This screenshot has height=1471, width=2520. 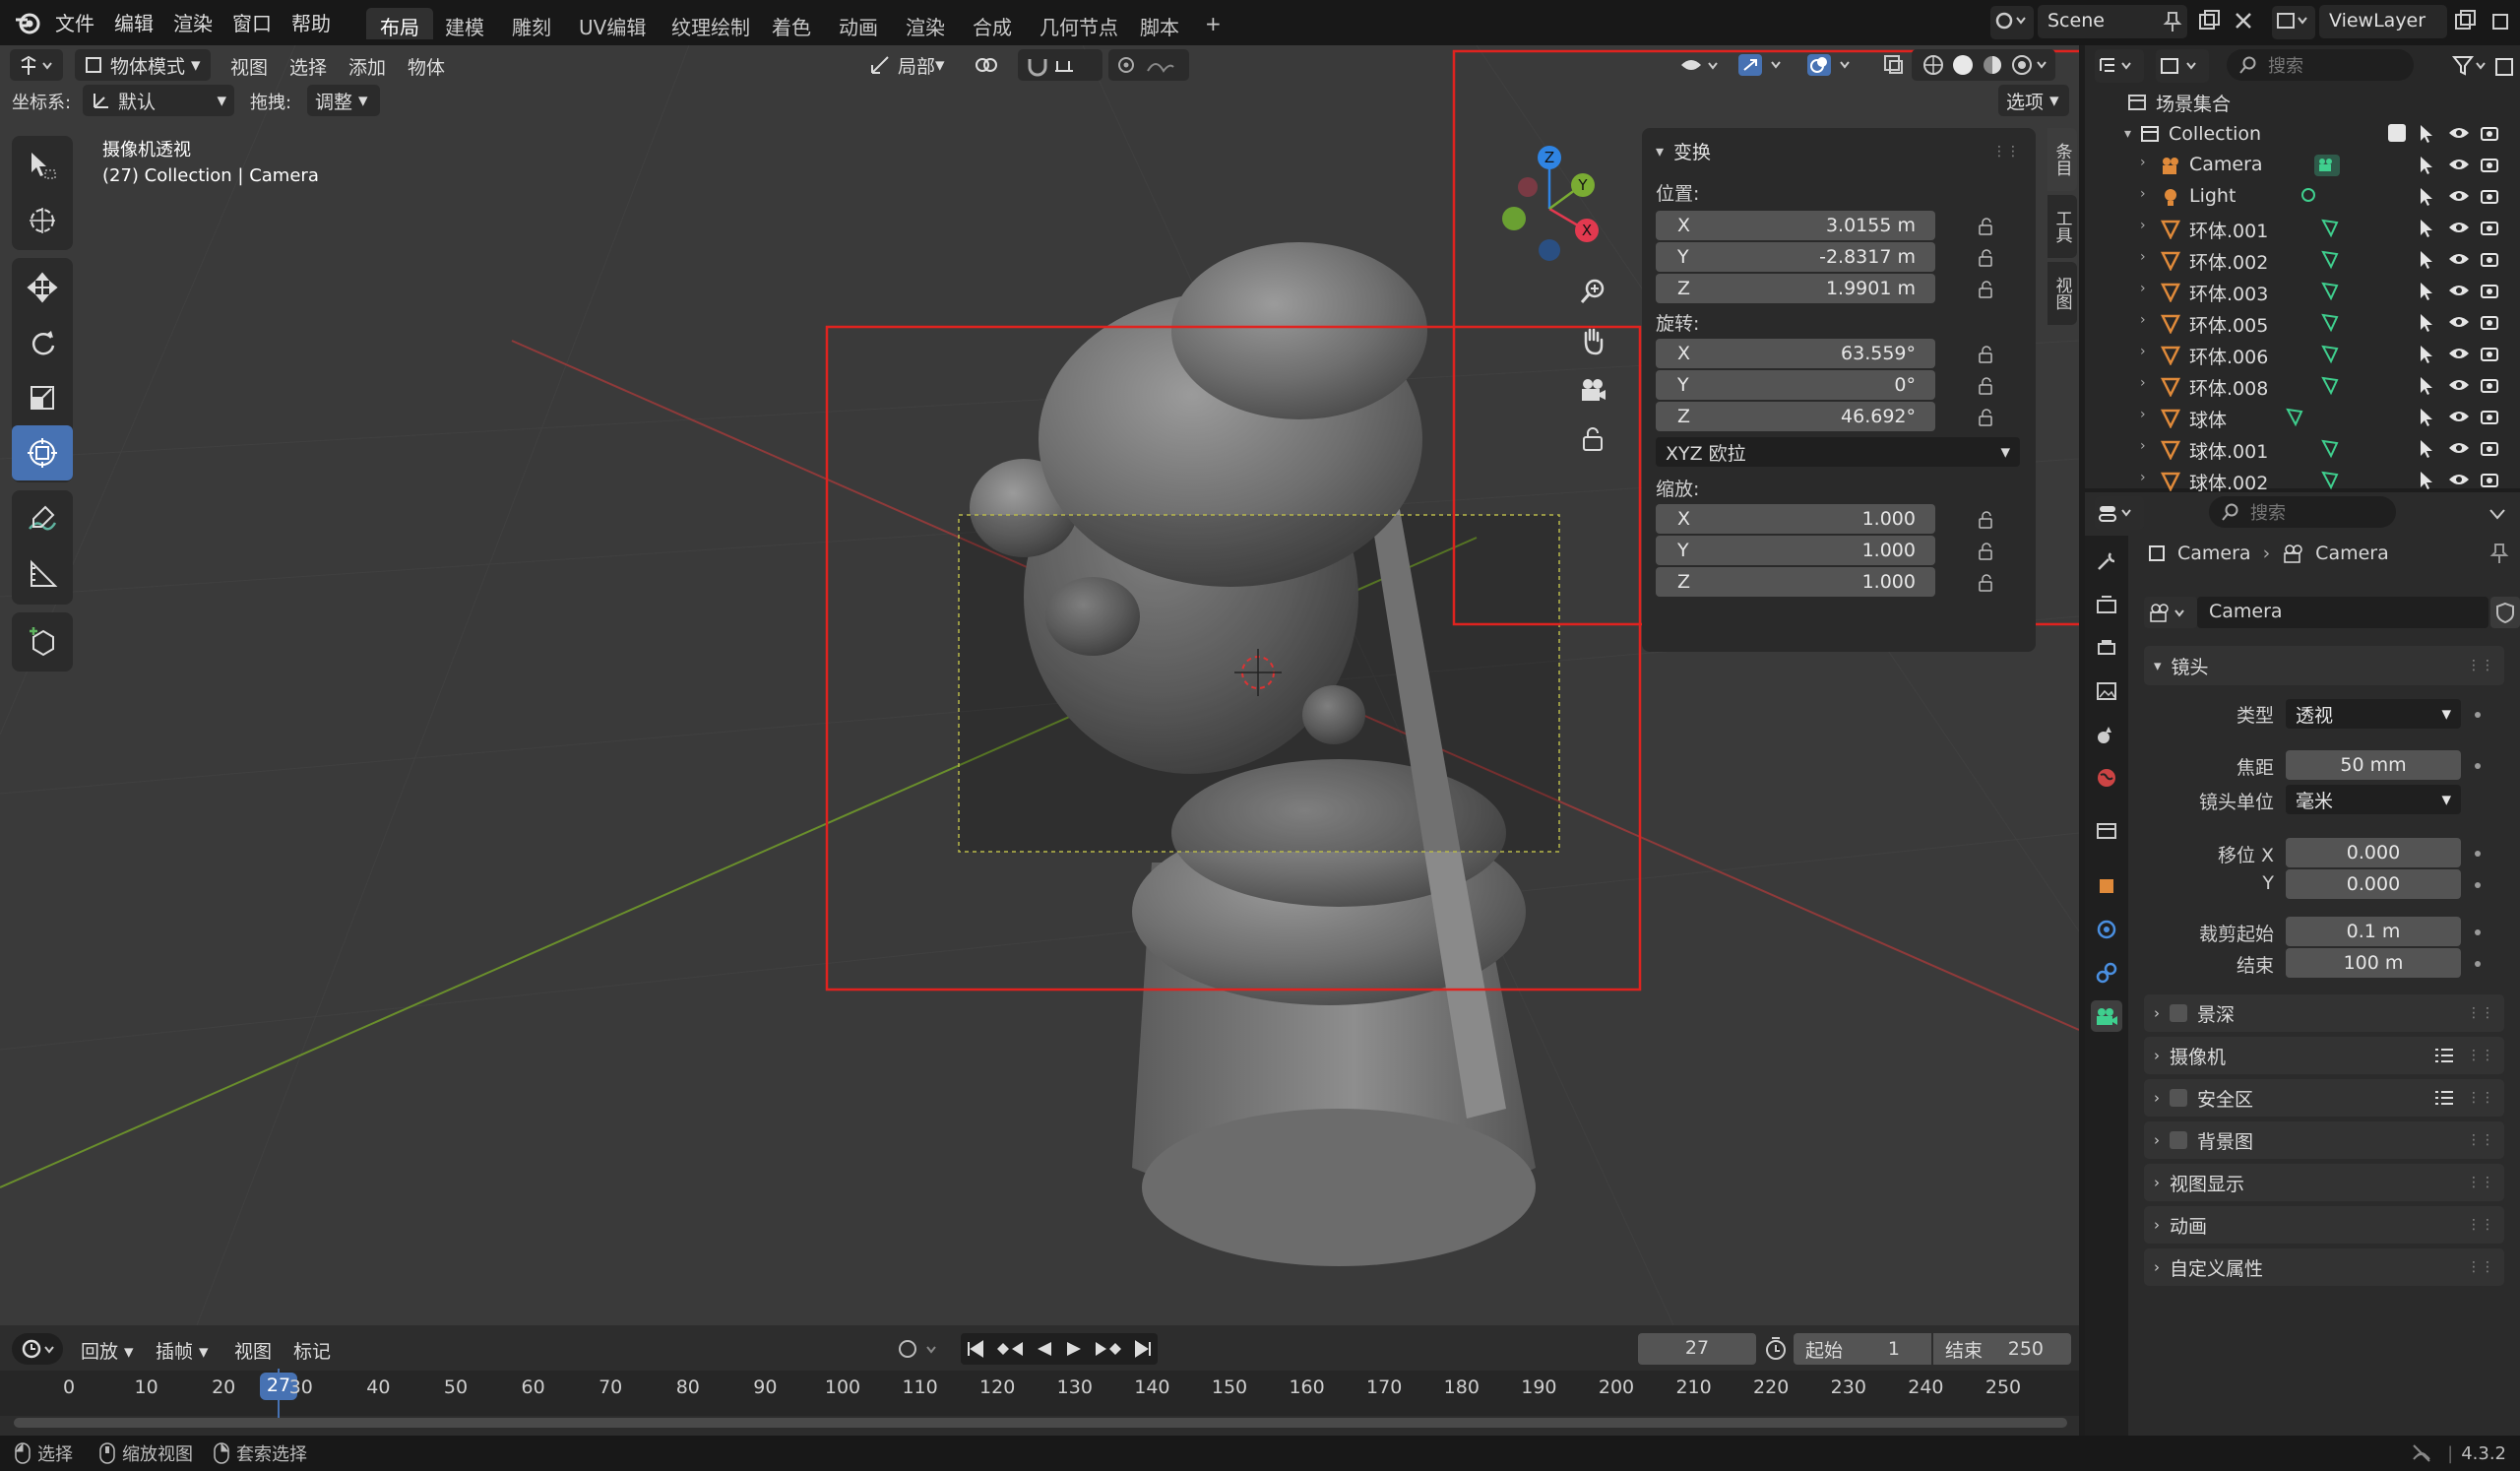 I want to click on new-viewlayer-icon, so click(x=2466, y=20).